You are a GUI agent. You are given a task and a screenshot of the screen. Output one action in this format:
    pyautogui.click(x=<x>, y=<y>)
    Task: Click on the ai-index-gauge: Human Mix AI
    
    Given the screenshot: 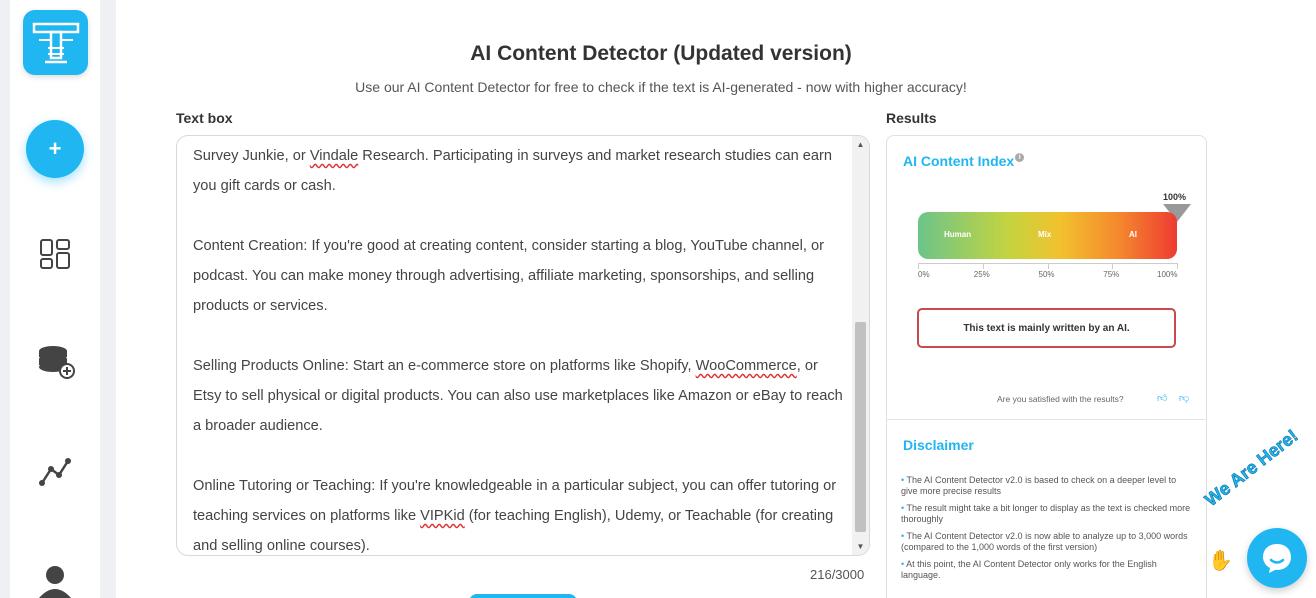 What is the action you would take?
    pyautogui.click(x=1047, y=235)
    